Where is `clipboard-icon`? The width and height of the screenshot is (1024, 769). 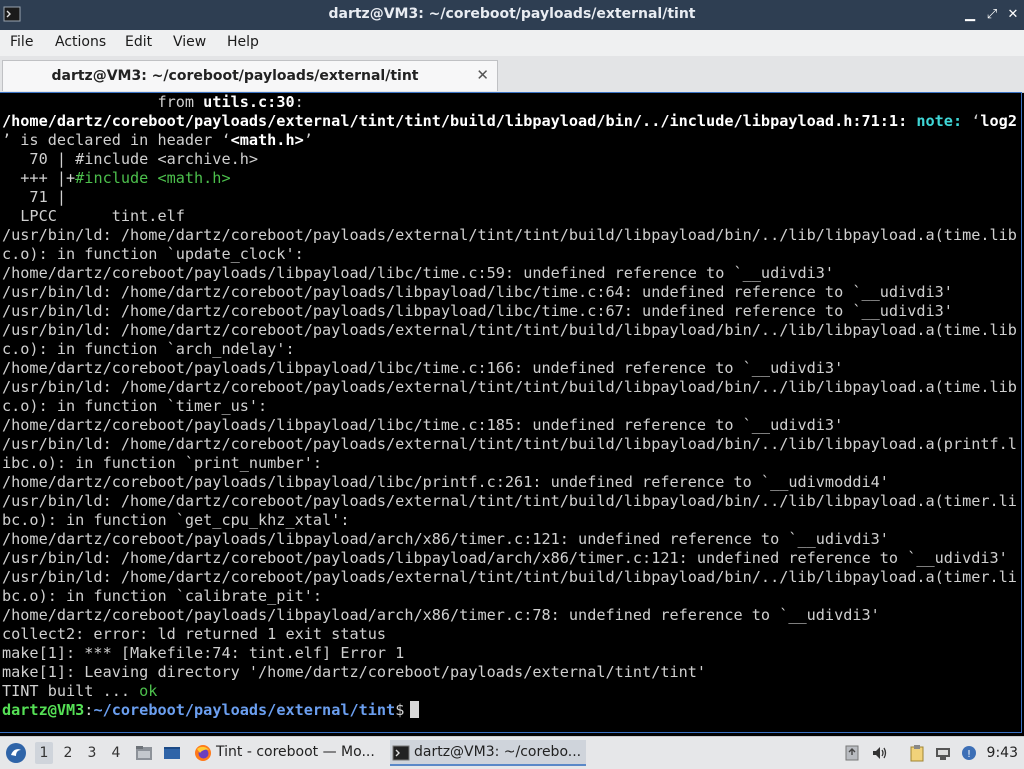
clipboard-icon is located at coordinates (917, 753).